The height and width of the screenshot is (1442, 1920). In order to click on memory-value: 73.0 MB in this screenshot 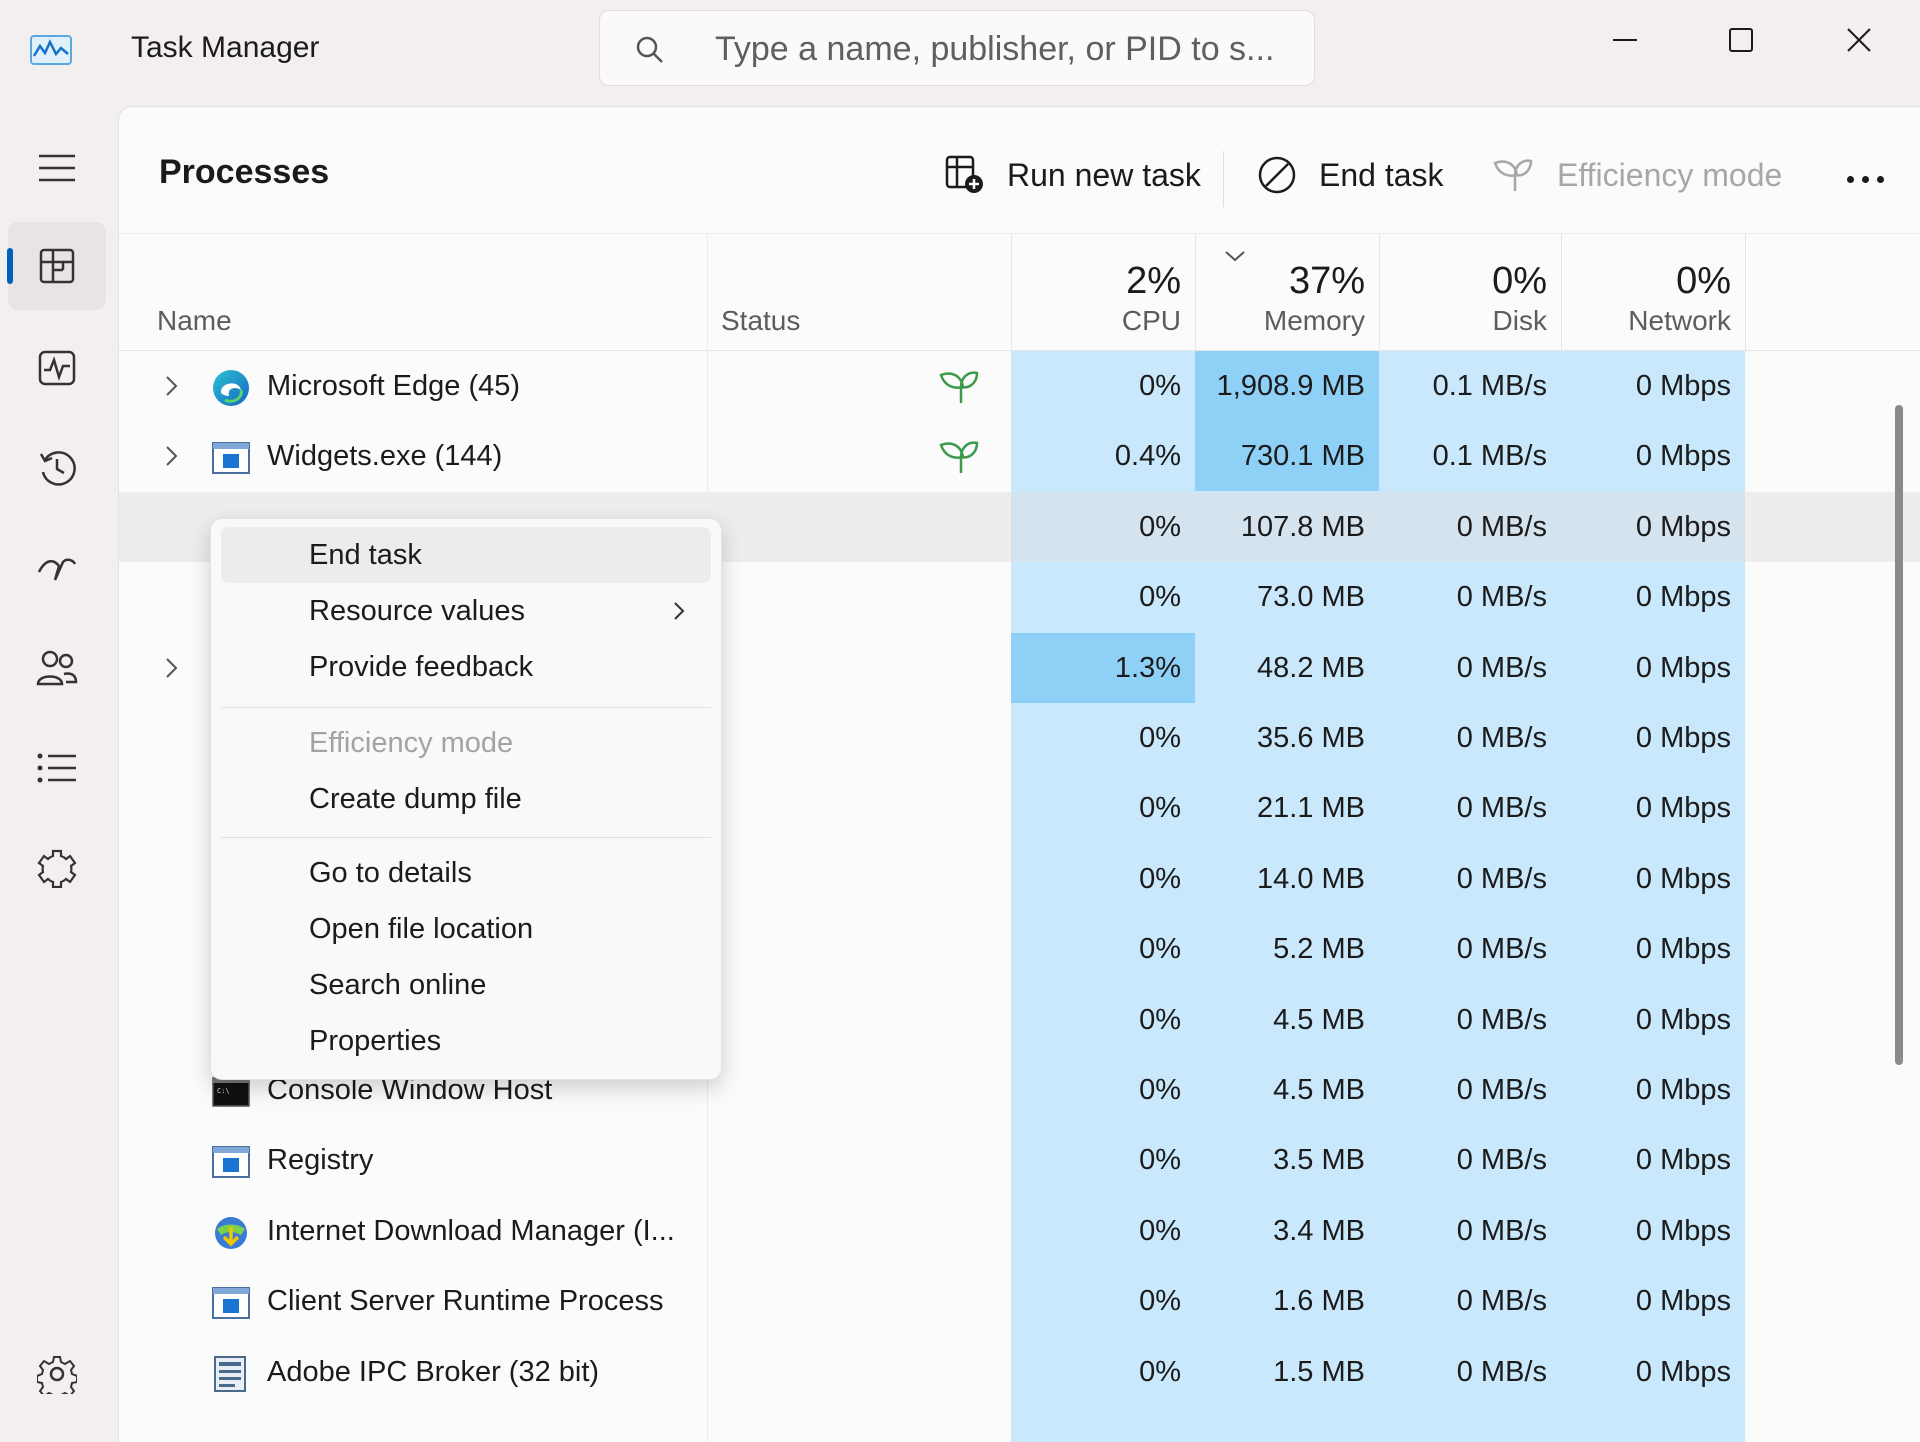, I will do `click(1311, 597)`.